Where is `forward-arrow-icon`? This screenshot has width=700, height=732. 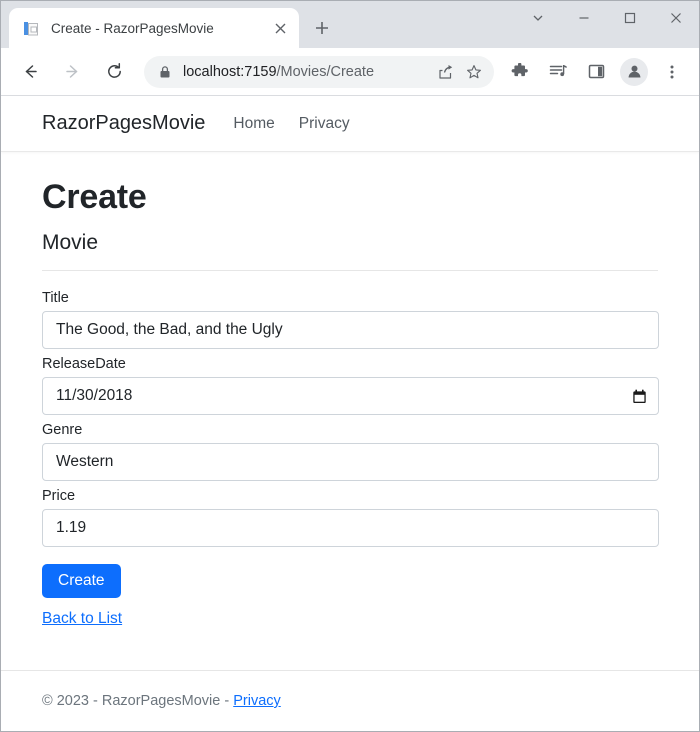
forward-arrow-icon is located at coordinates (72, 72).